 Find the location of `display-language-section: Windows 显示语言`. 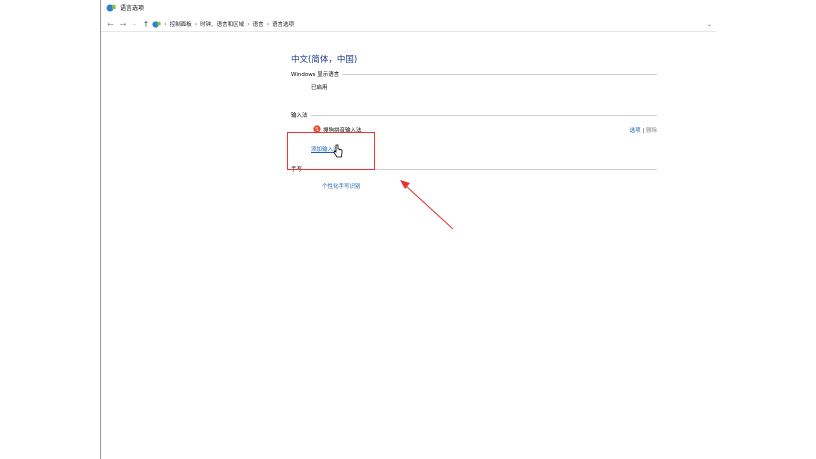

display-language-section: Windows 显示语言 is located at coordinates (474, 74).